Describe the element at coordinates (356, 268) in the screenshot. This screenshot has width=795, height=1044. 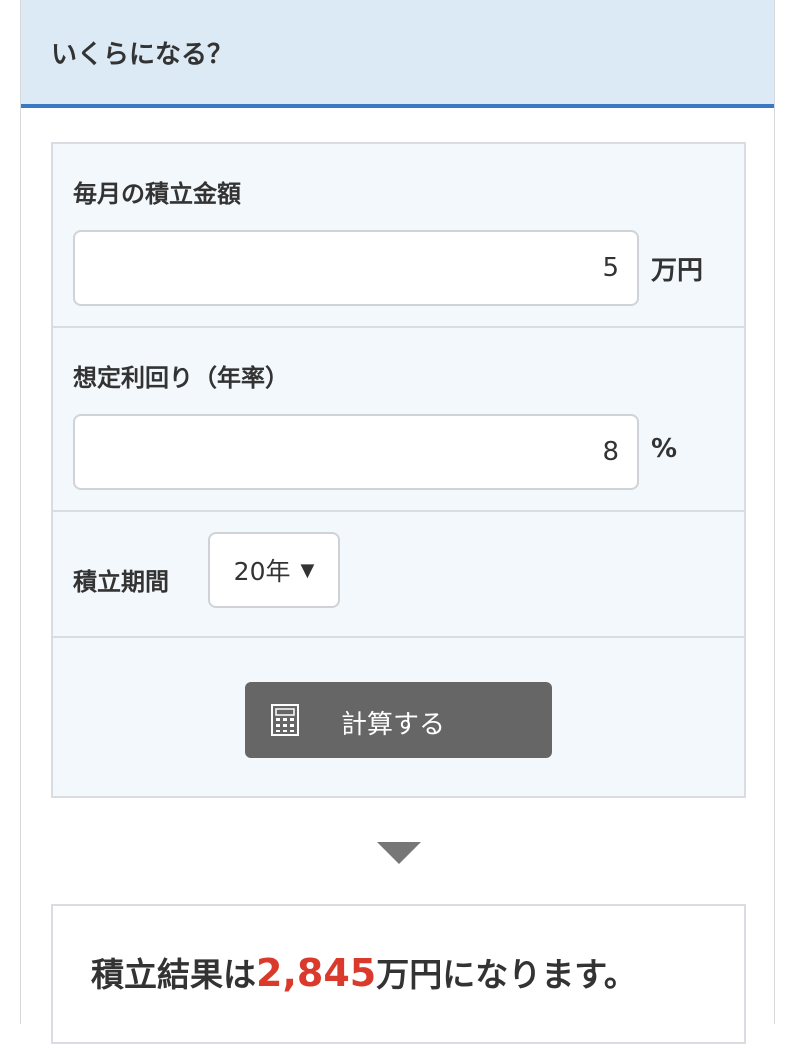
I see `monthly-amount-input` at that location.